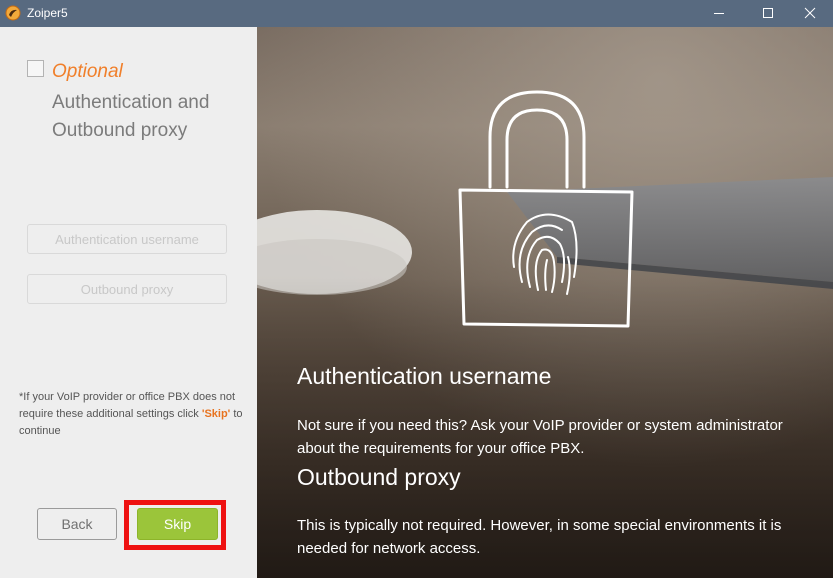 Image resolution: width=833 pixels, height=578 pixels. Describe the element at coordinates (810, 13) in the screenshot. I see `close-button` at that location.